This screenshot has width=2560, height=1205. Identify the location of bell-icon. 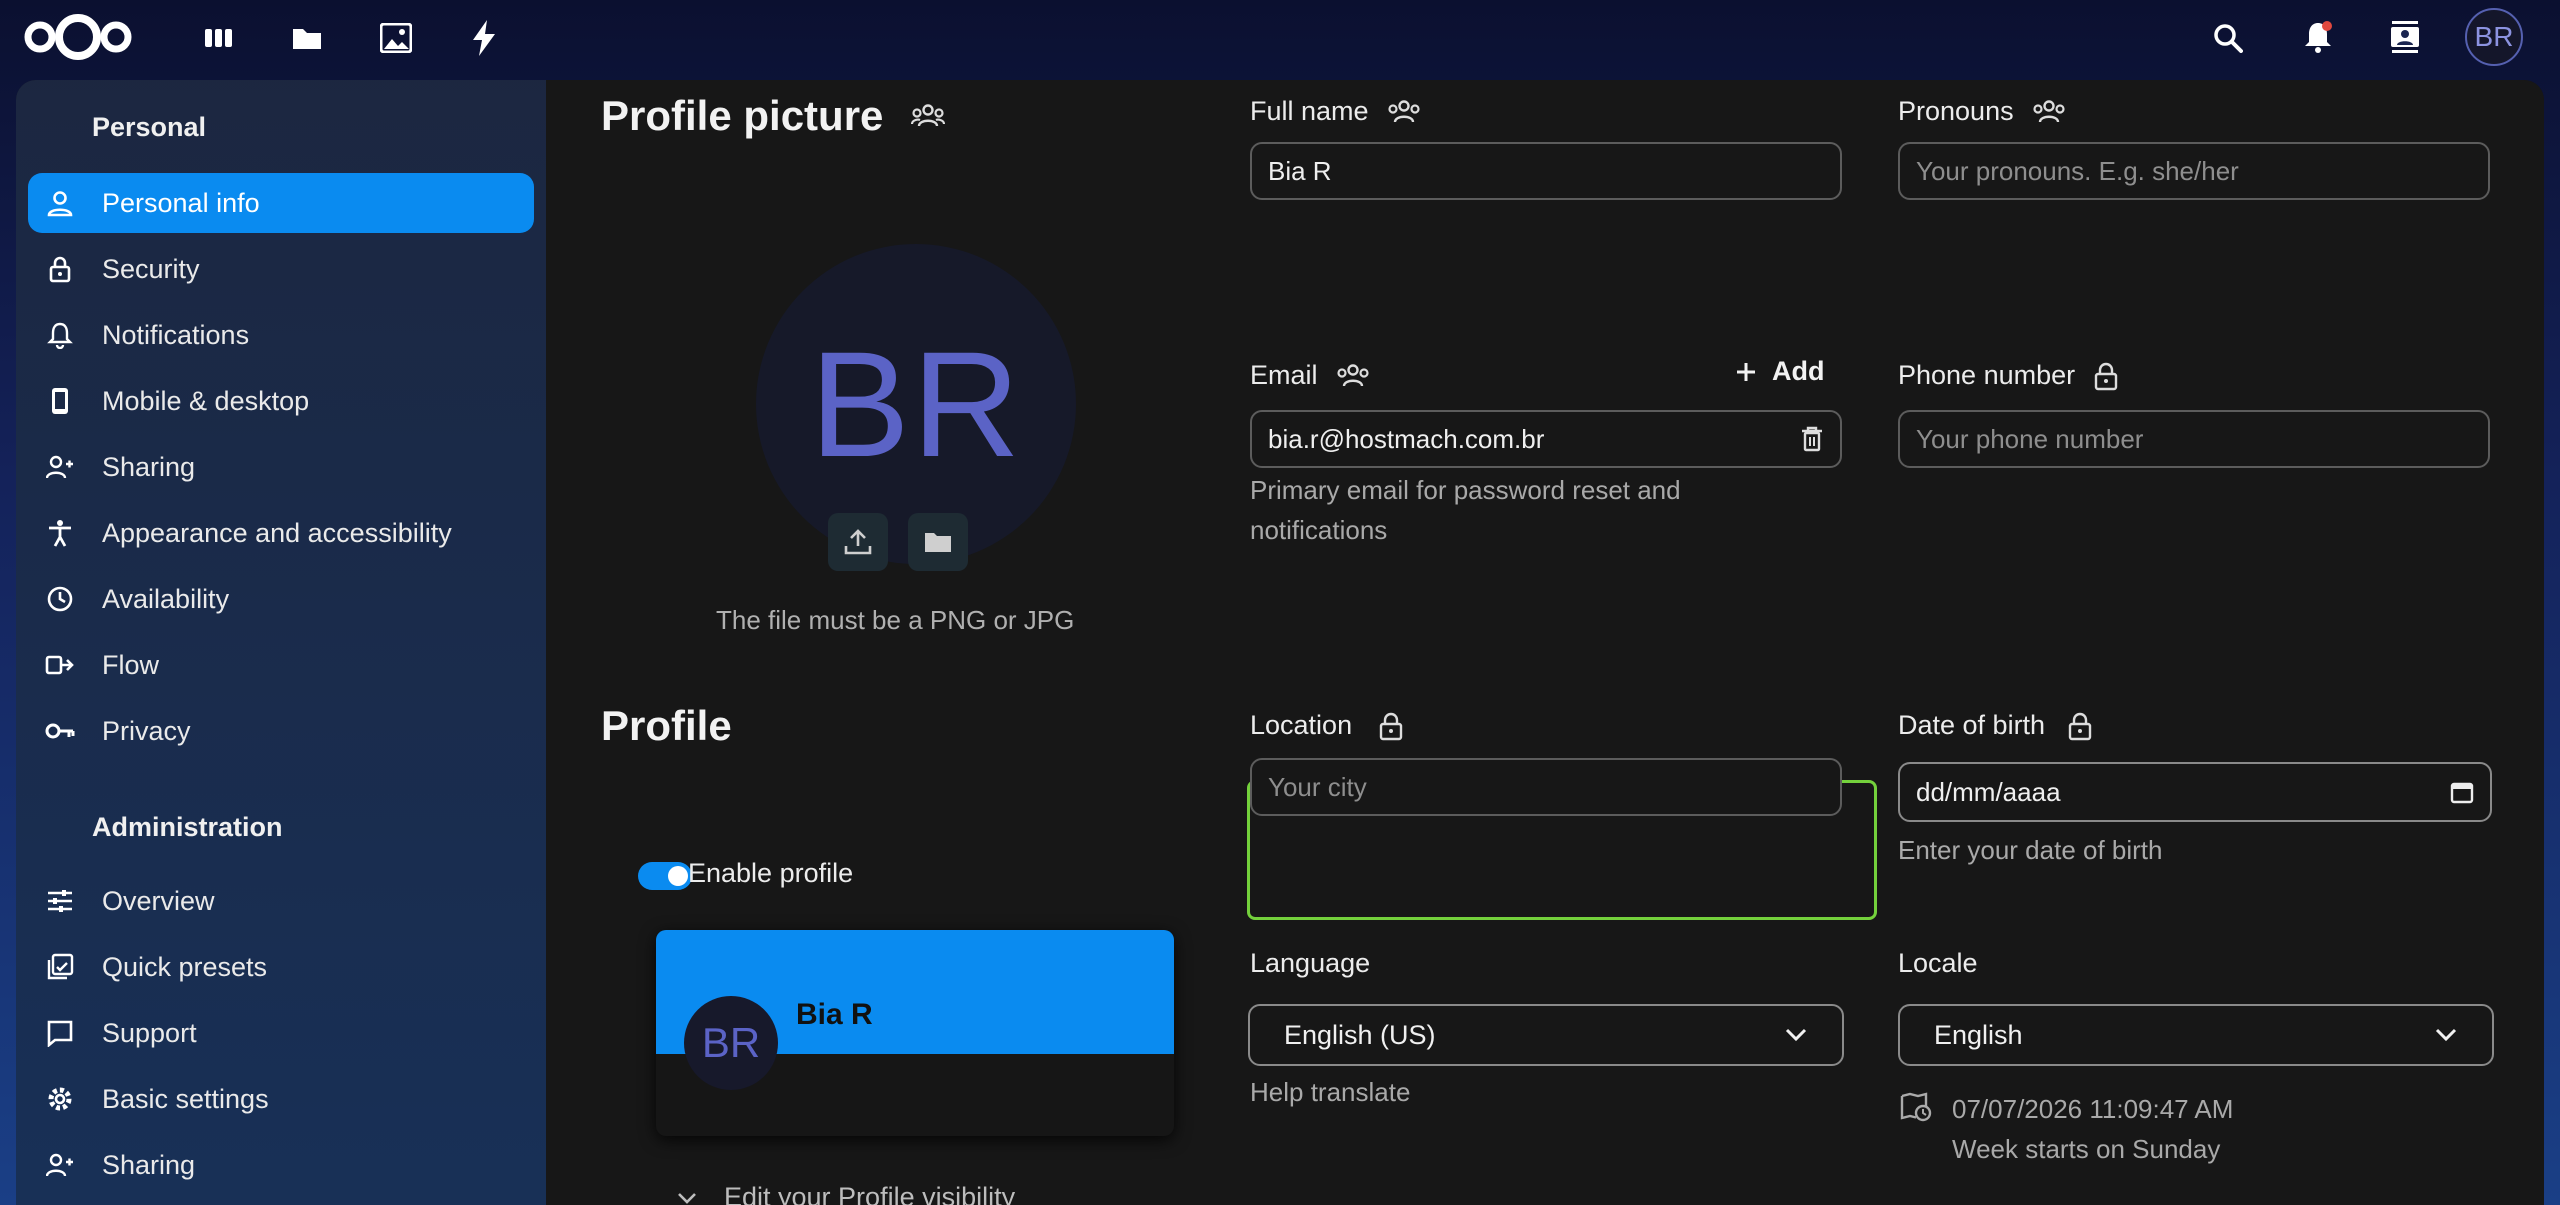
(60, 335).